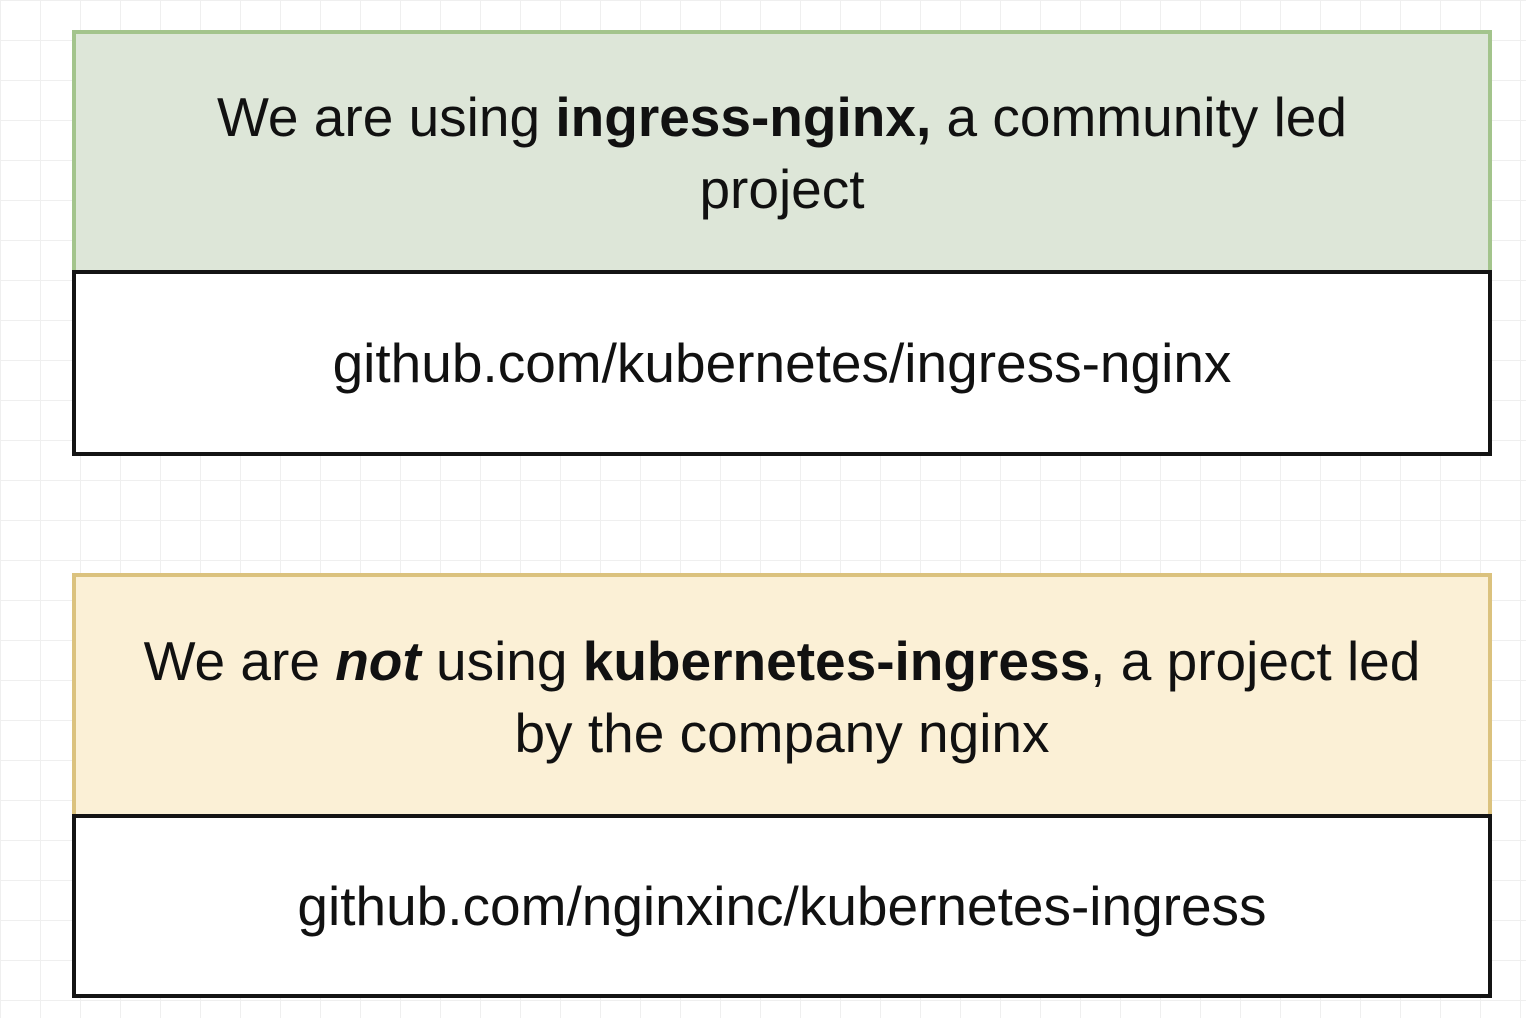 This screenshot has height=1018, width=1526. Describe the element at coordinates (782, 189) in the screenshot. I see `description-line-2: project` at that location.